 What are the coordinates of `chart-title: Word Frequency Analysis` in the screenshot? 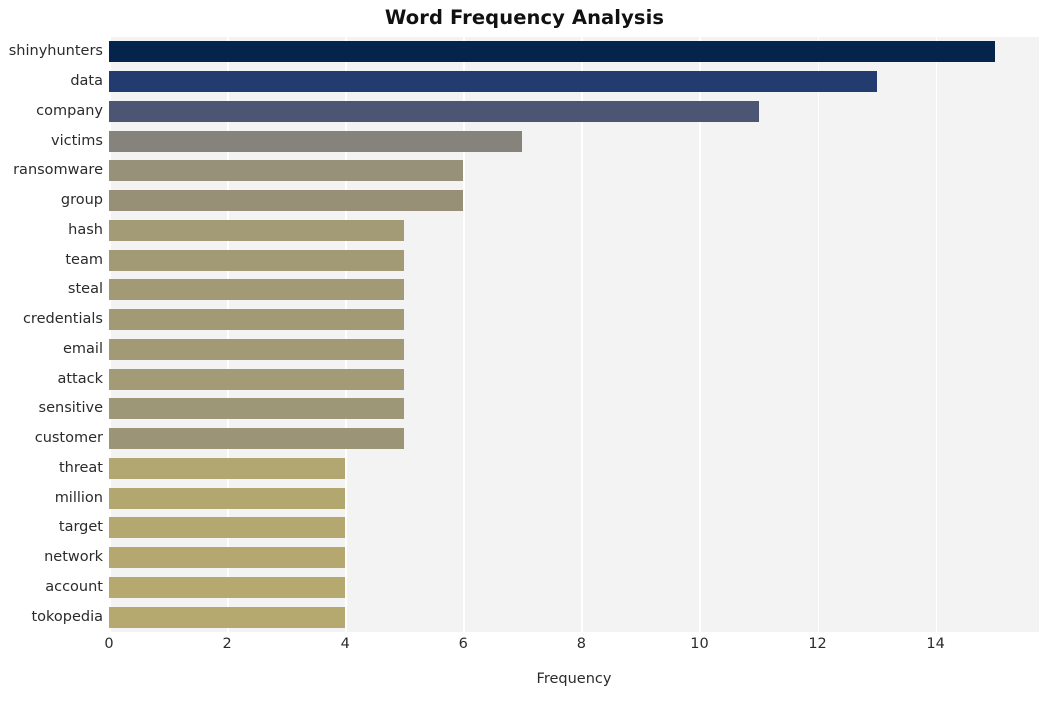 It's located at (524, 17).